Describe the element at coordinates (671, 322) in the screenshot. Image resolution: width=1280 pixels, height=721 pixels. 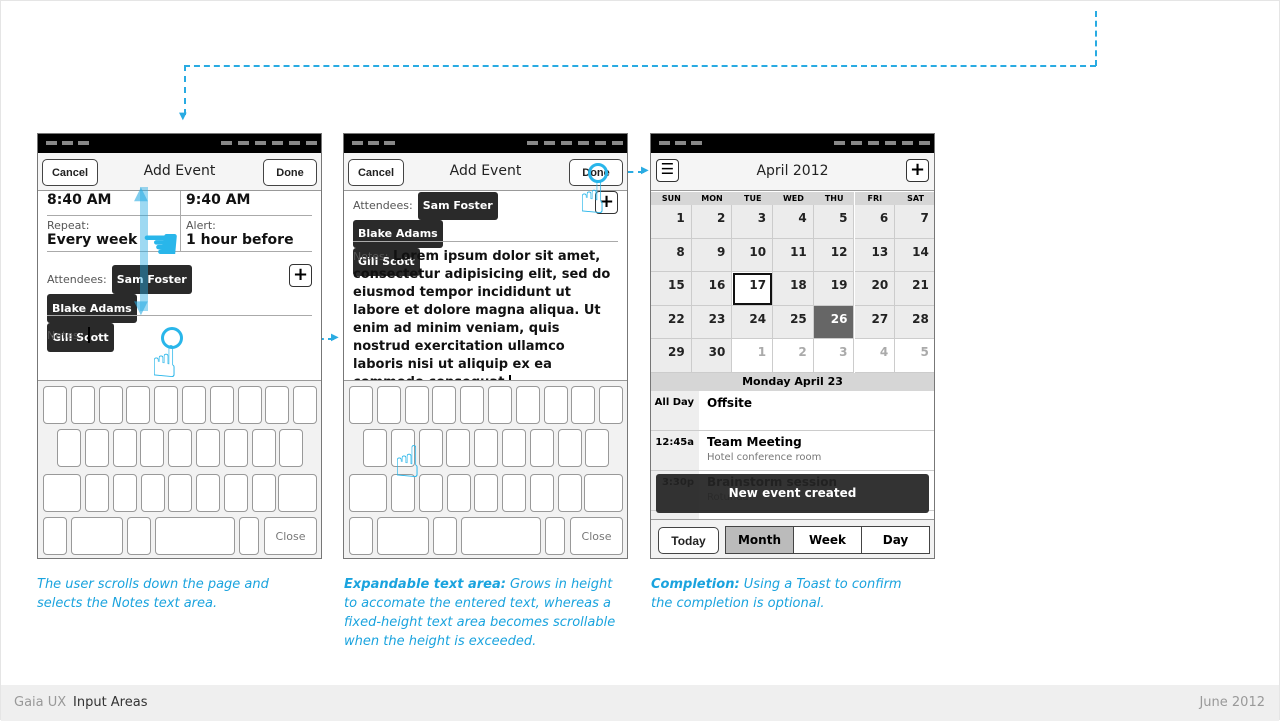
I see `calendar-day: 22` at that location.